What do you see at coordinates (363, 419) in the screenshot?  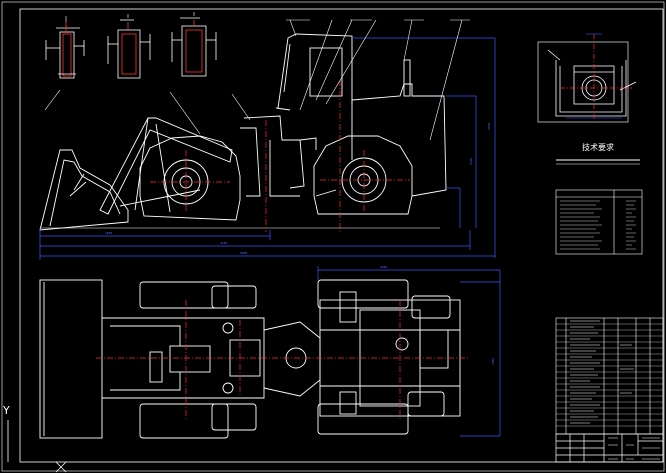 I see `rear-tire-bottom` at bounding box center [363, 419].